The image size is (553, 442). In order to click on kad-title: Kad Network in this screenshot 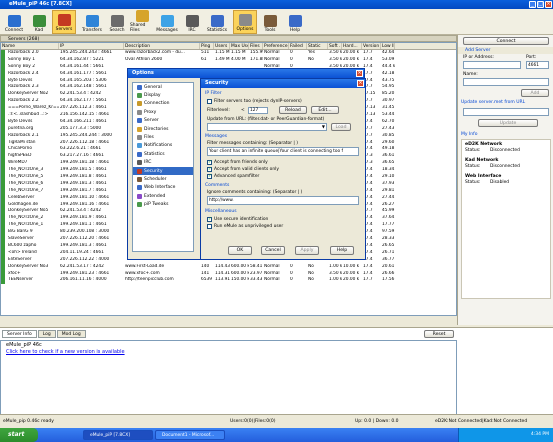, I will do `click(482, 160)`.